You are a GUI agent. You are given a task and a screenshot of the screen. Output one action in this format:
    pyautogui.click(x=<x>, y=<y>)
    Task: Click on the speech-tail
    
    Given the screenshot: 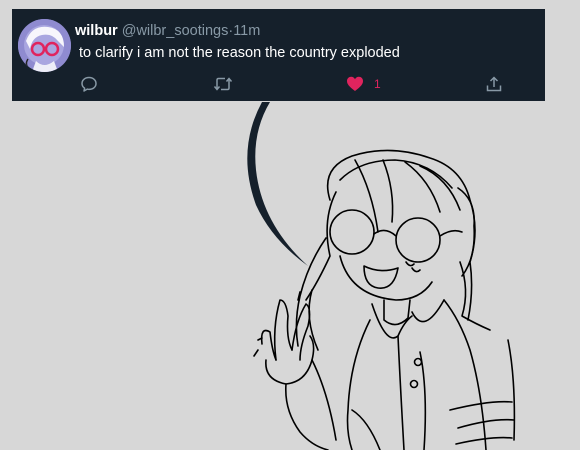 What is the action you would take?
    pyautogui.click(x=277, y=184)
    